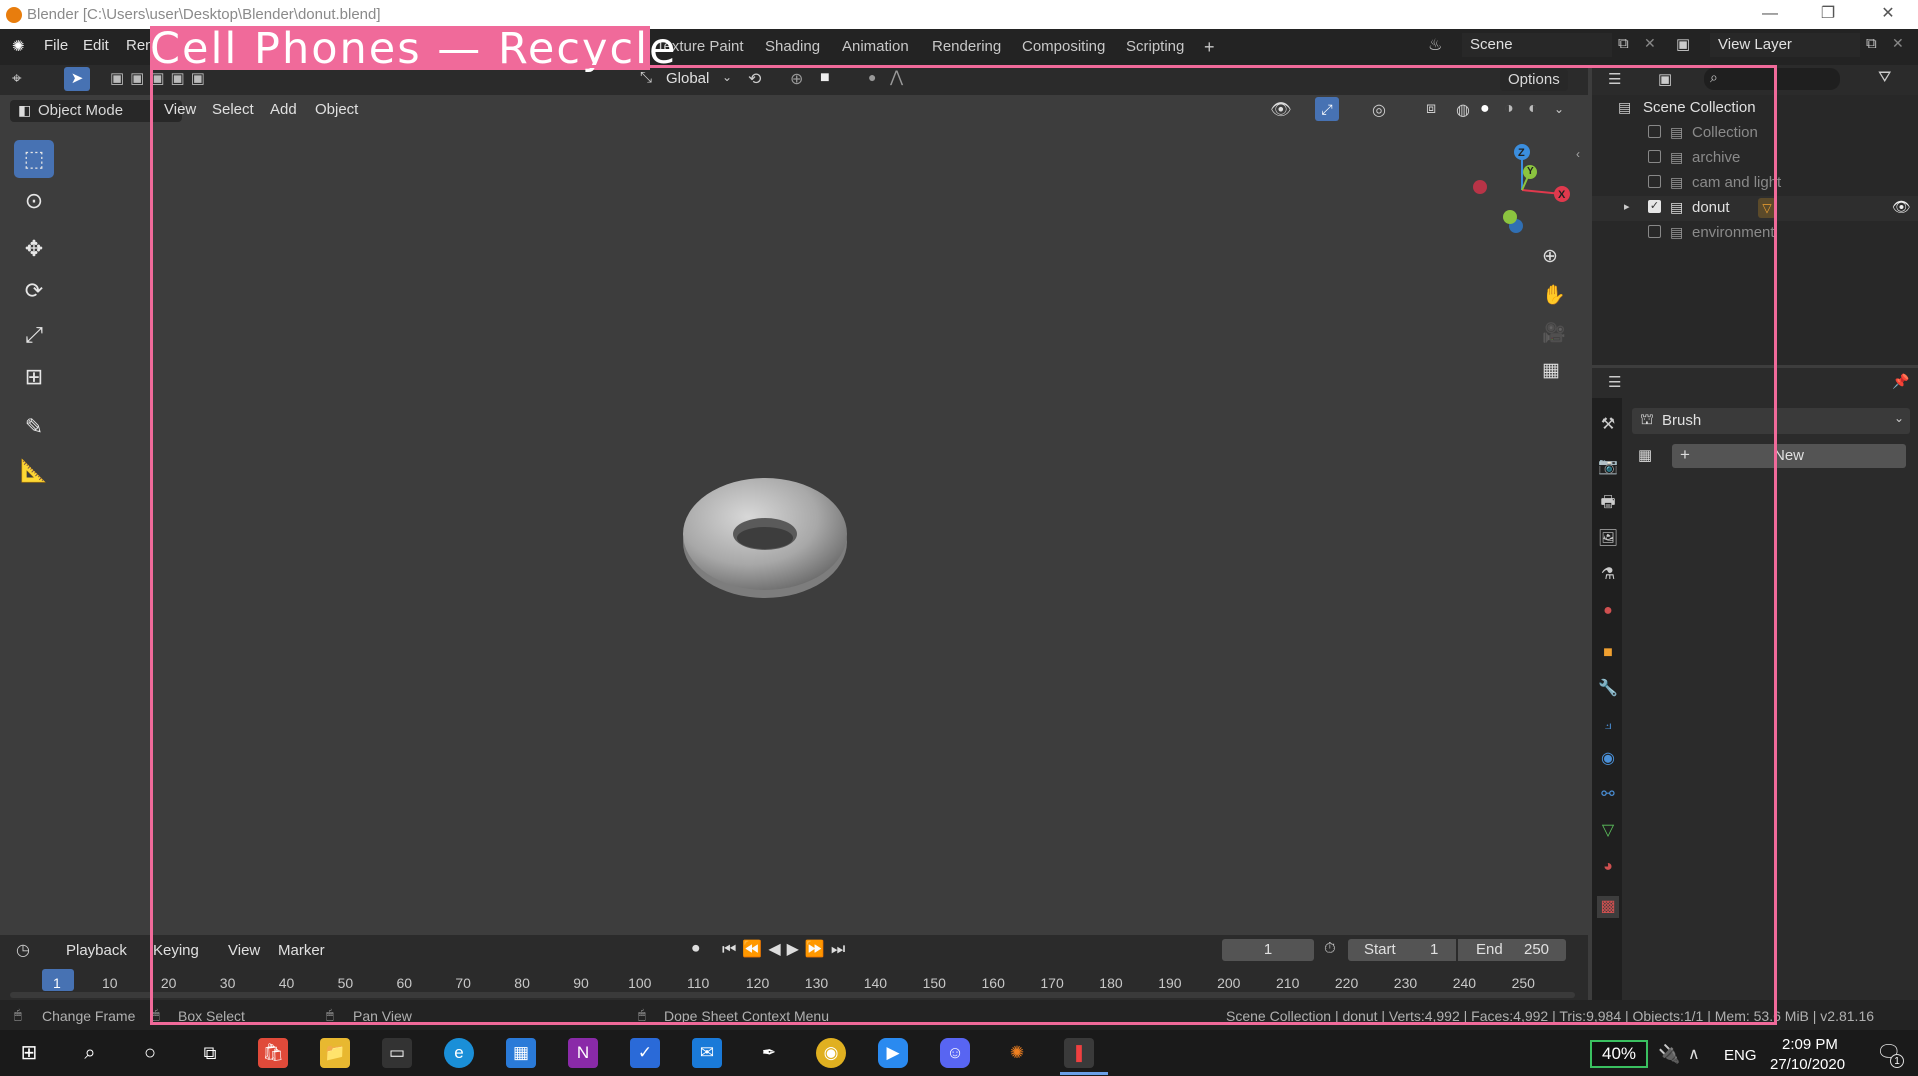 The image size is (1918, 1076). Describe the element at coordinates (34, 427) in the screenshot. I see `annotate-tool: ✎` at that location.